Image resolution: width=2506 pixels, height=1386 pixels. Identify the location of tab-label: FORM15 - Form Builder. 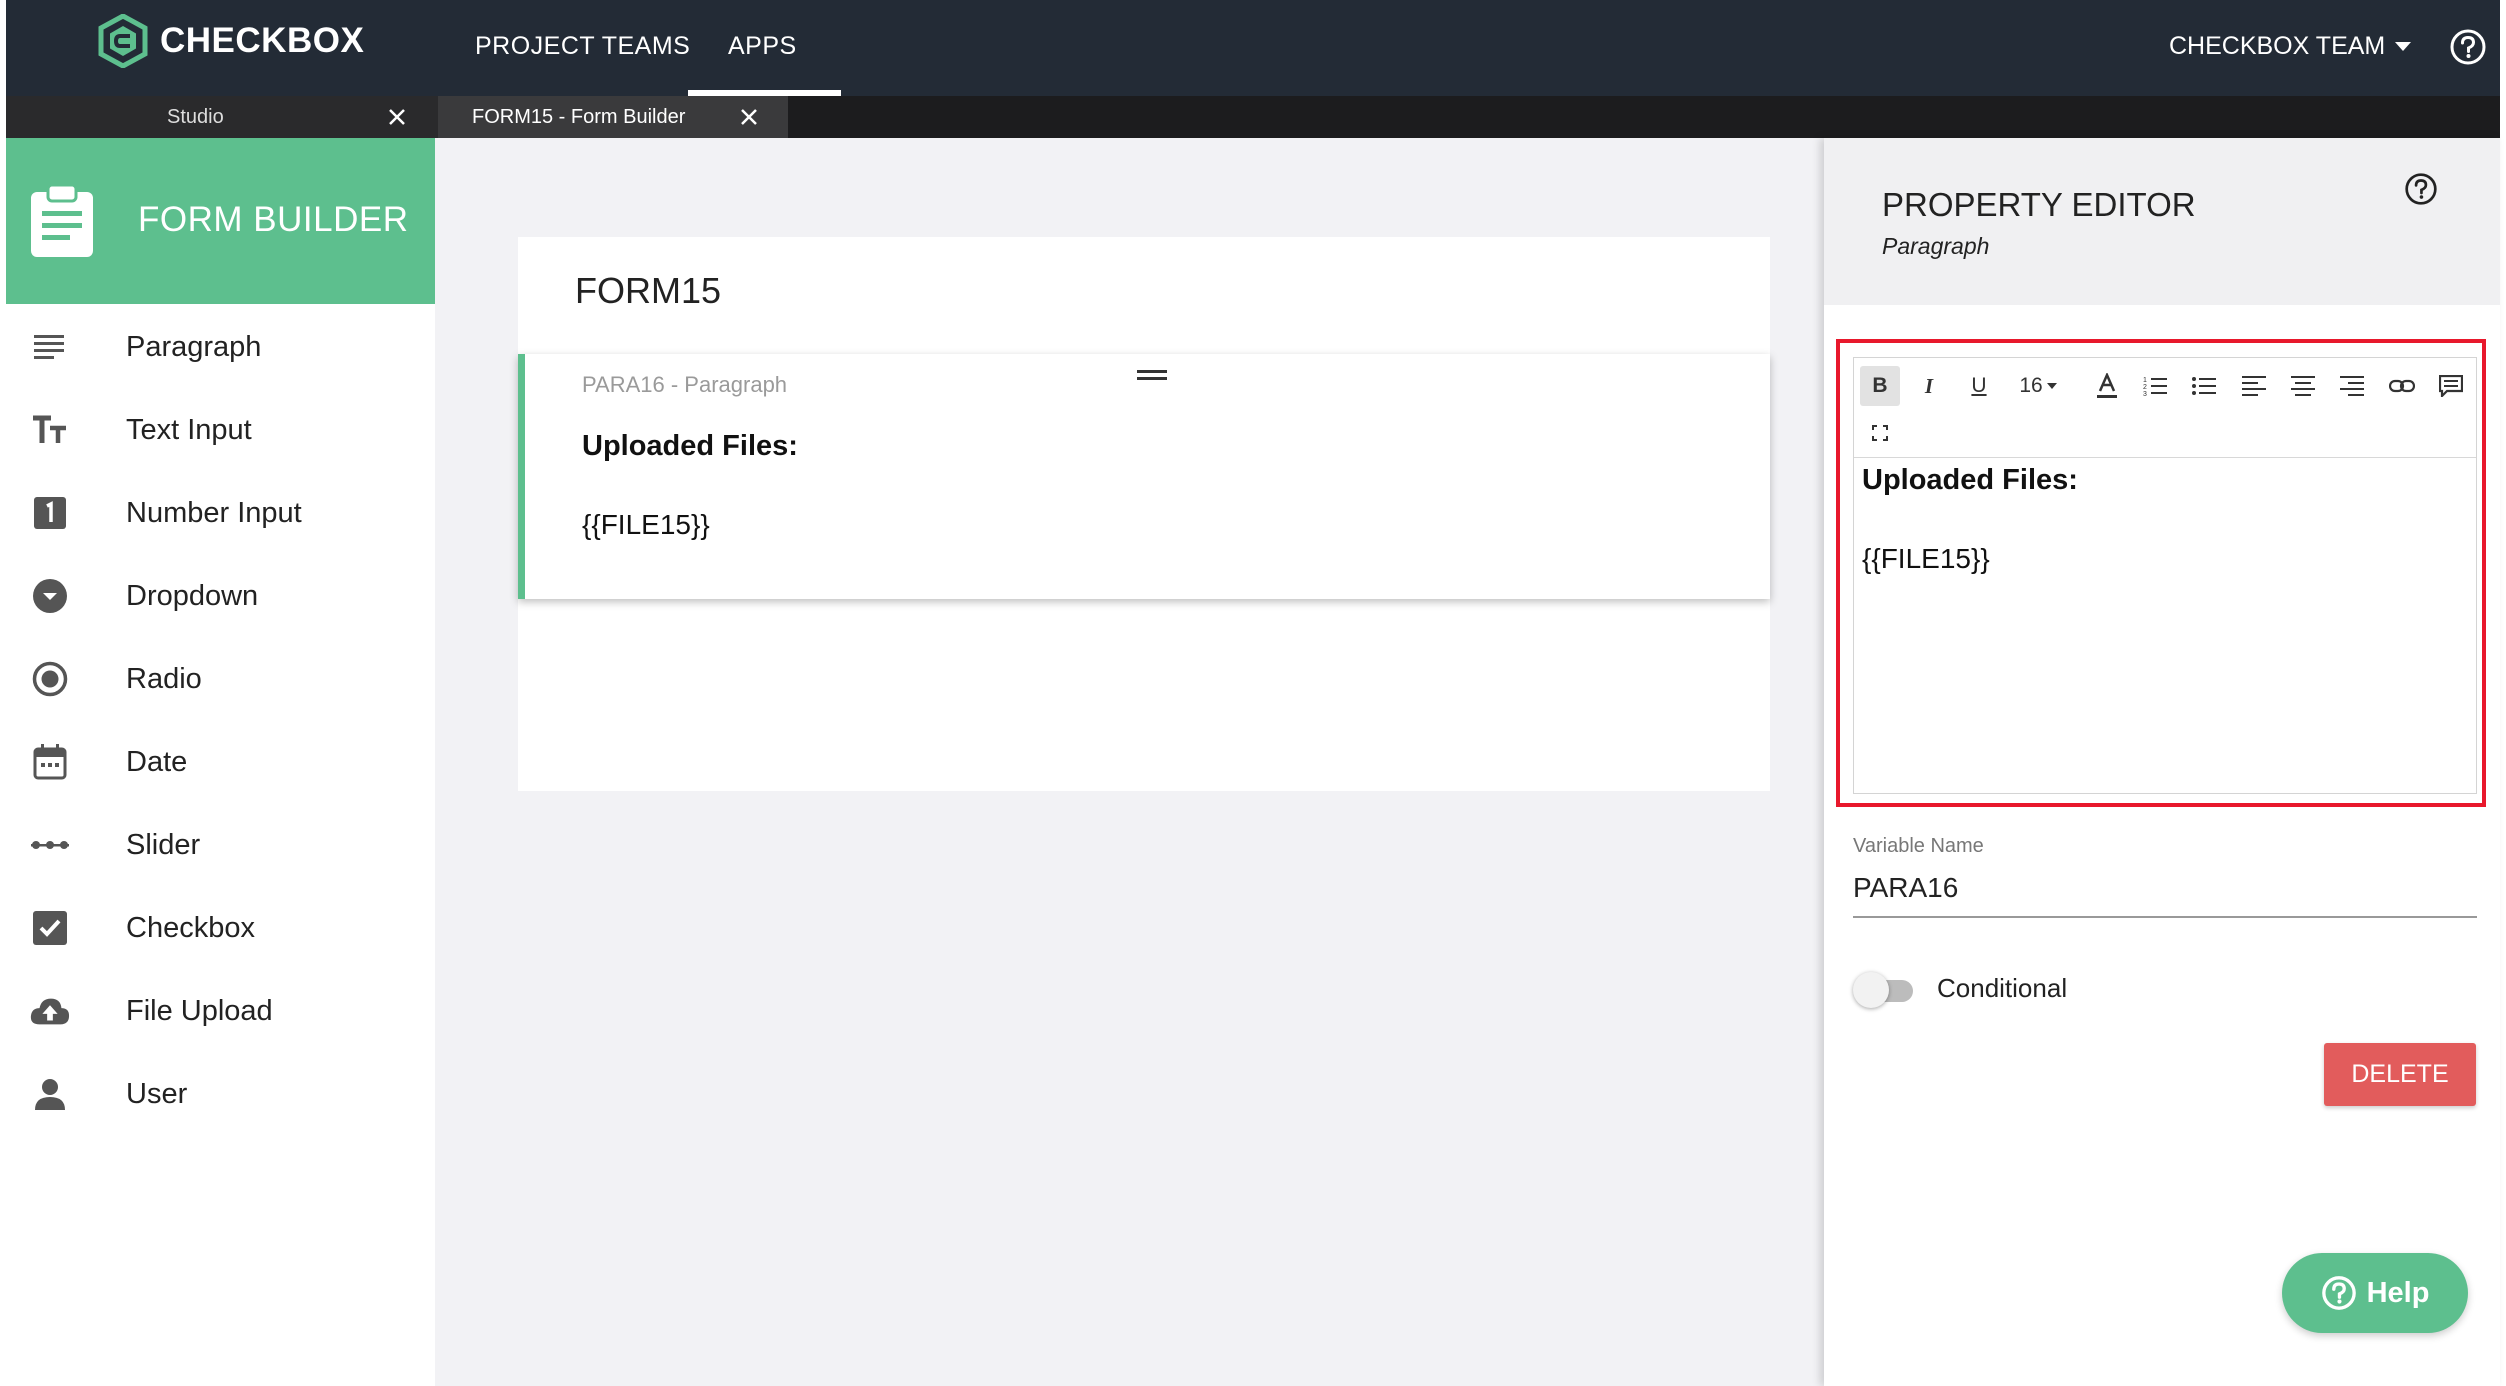
(579, 116).